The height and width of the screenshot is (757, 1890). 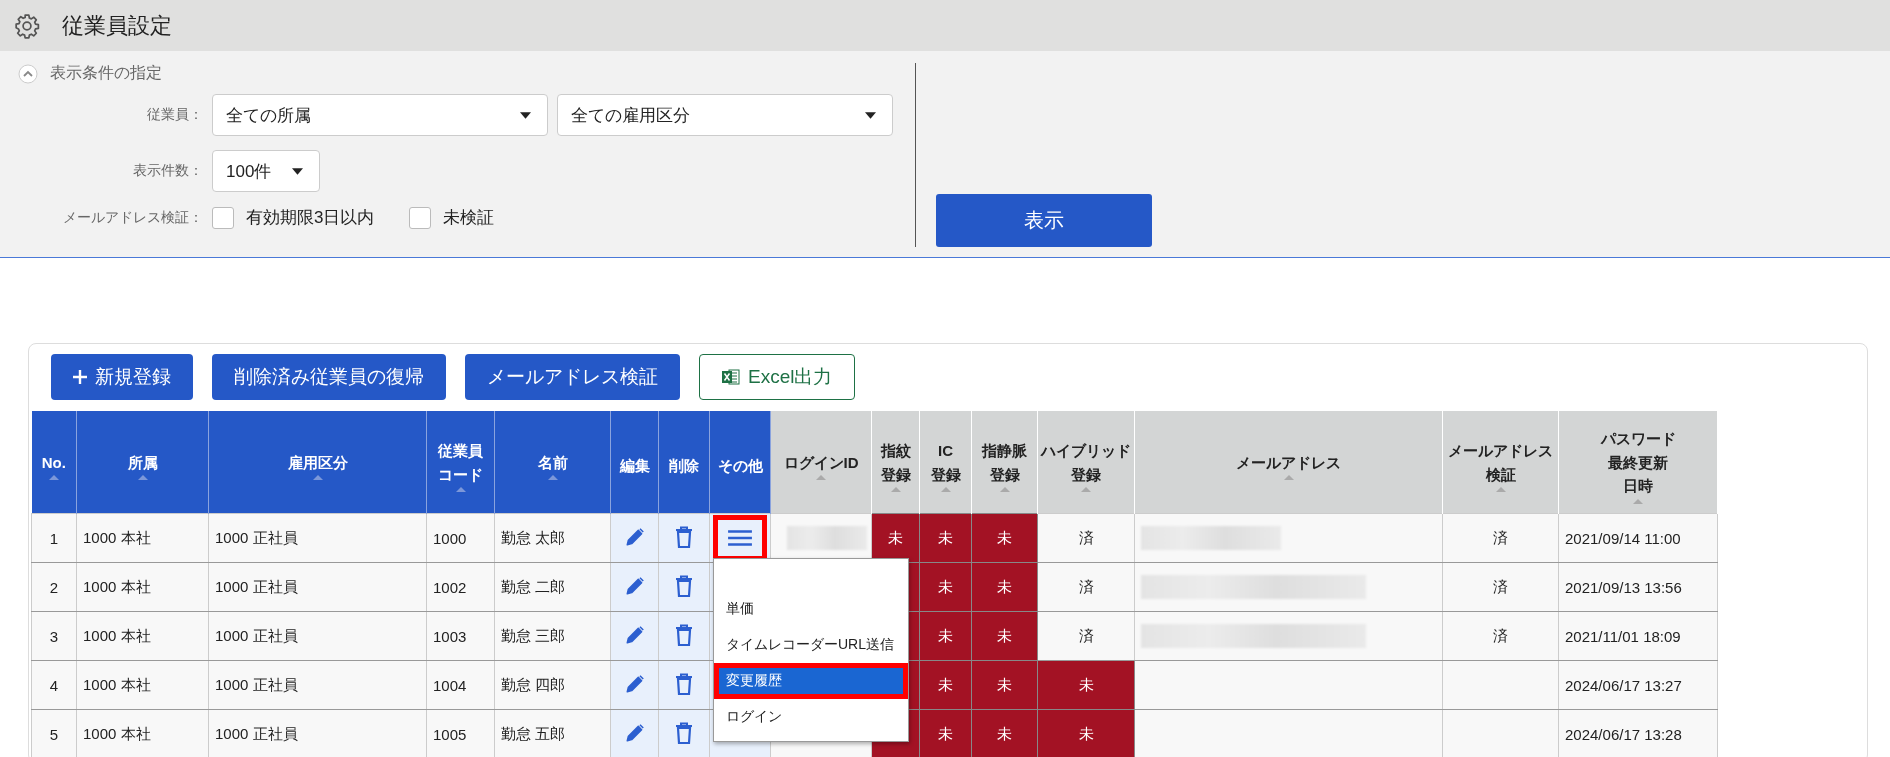 What do you see at coordinates (117, 25) in the screenshot?
I see `page-title: 従業員設定` at bounding box center [117, 25].